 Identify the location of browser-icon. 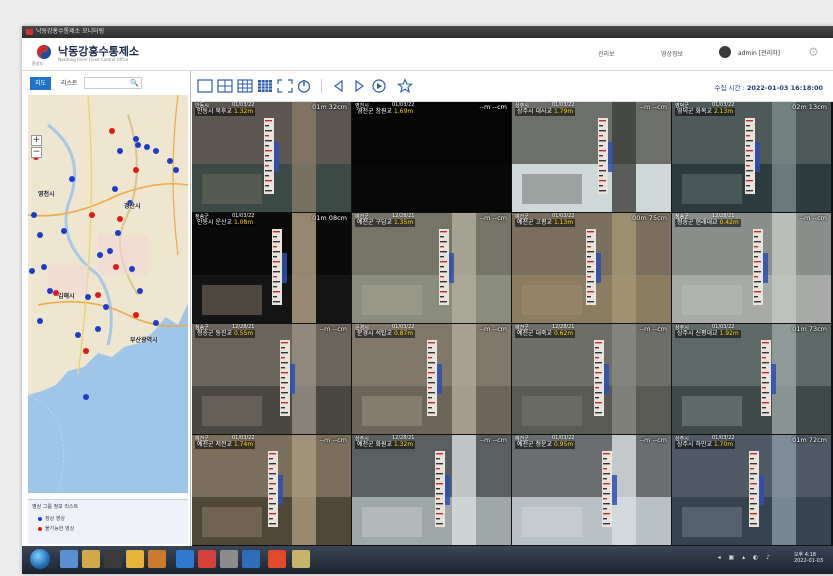
(277, 559).